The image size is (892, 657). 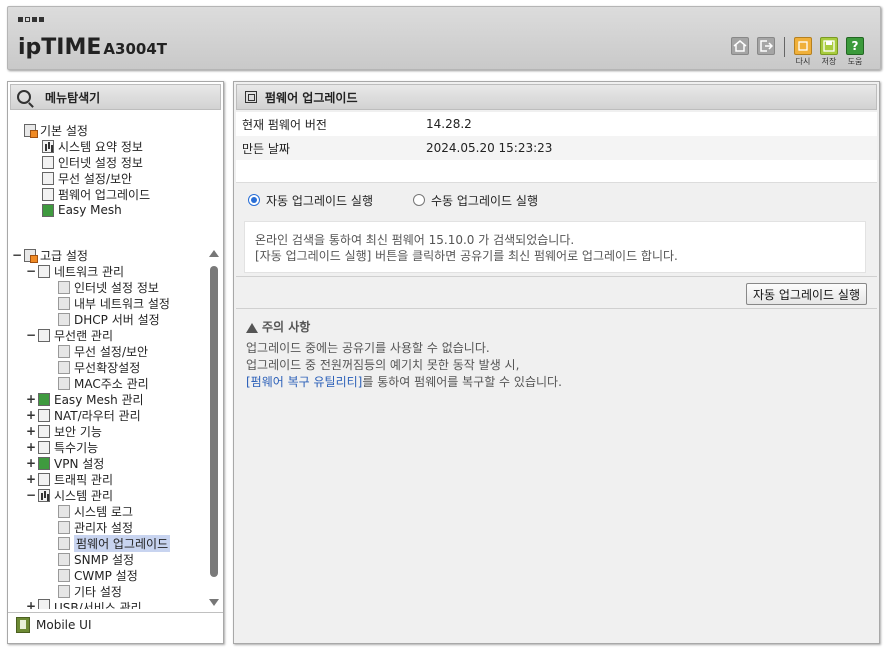 I want to click on tree-easy-mesh-management: + Easy Mesh 관리, so click(x=85, y=399).